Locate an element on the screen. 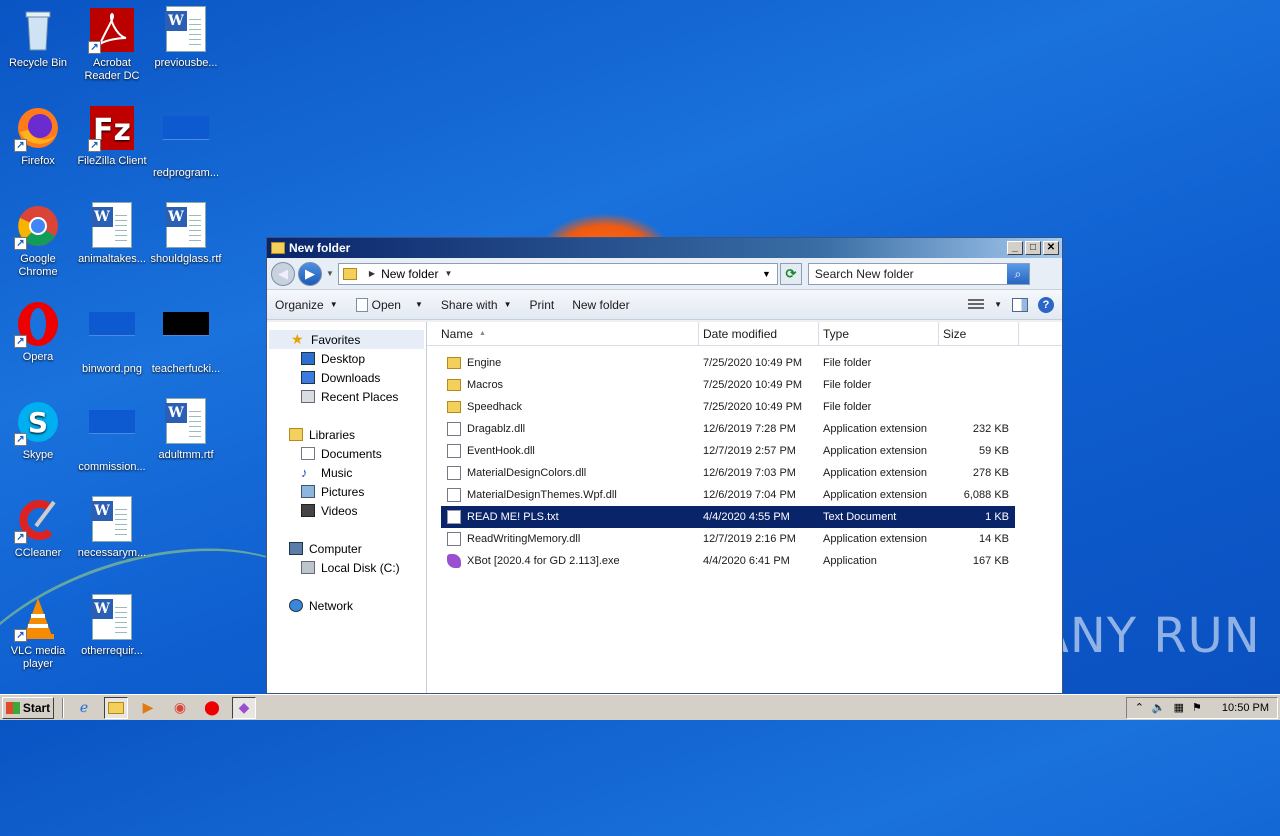 The image size is (1280, 836). organize-button: Organize ▼ is located at coordinates (306, 305).